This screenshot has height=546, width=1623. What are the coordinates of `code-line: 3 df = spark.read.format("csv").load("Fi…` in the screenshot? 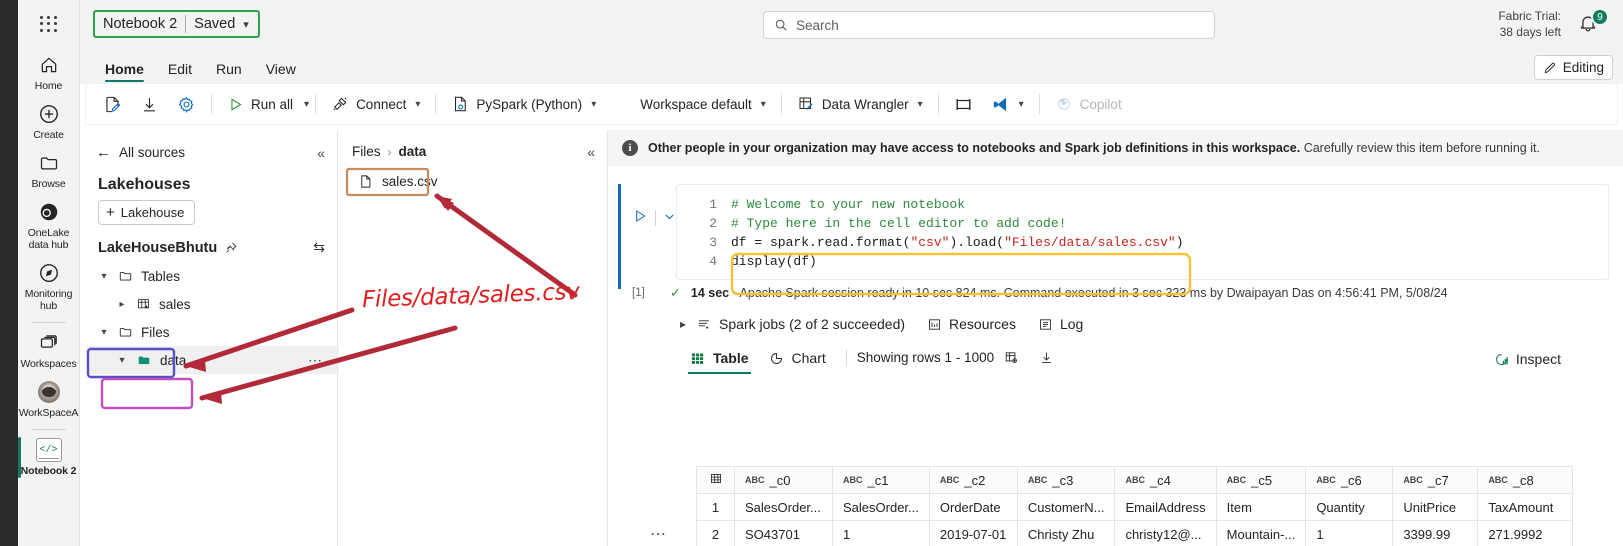 It's located at (1142, 242).